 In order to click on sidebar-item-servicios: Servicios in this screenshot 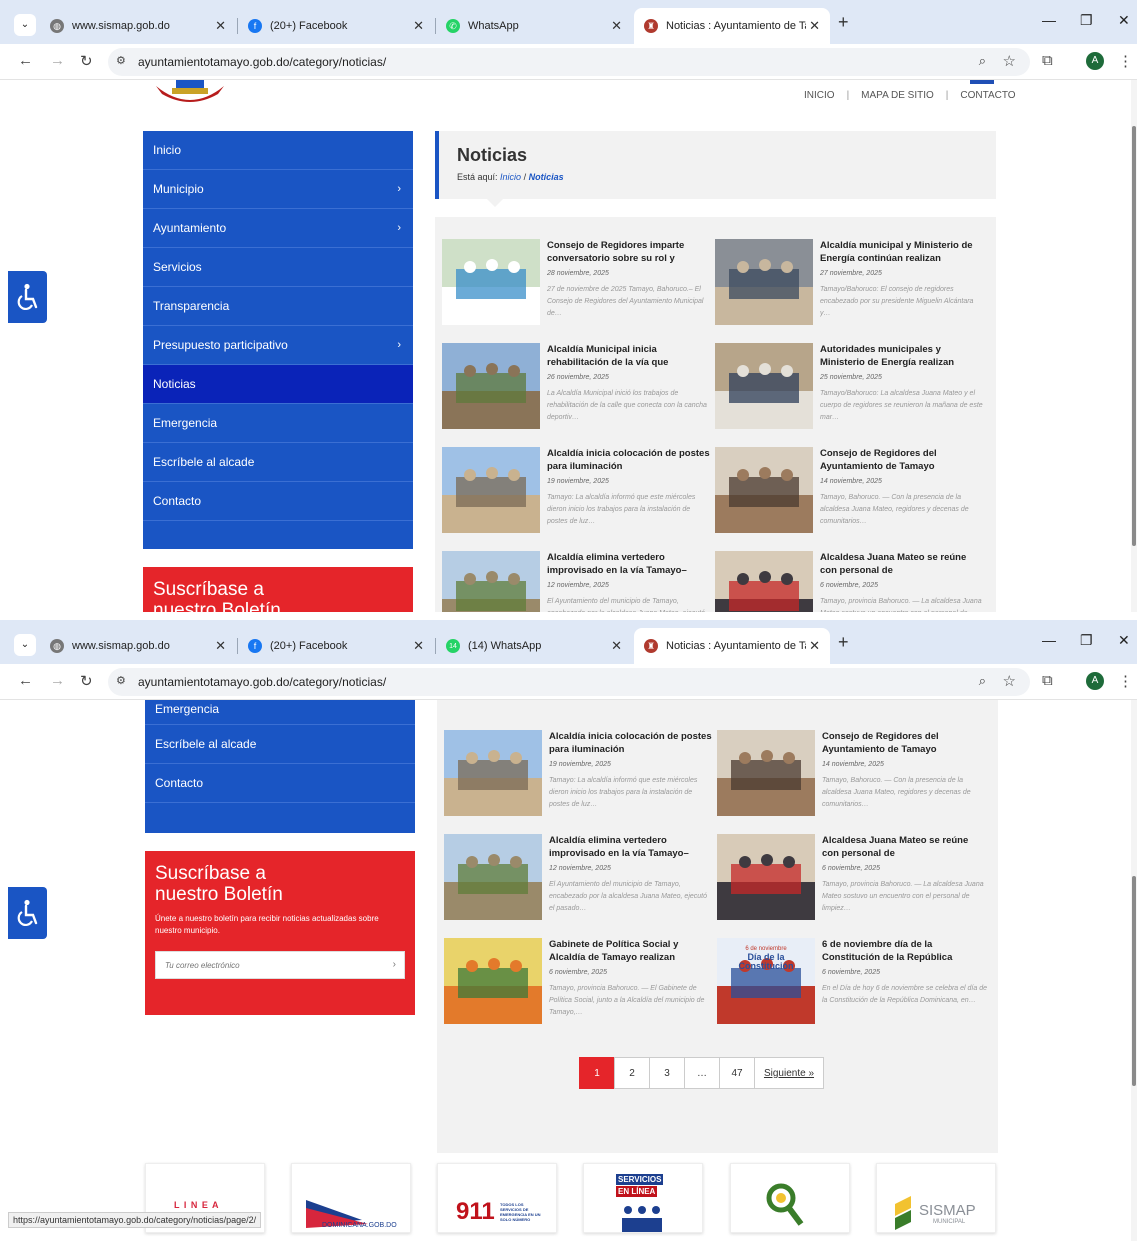, I will do `click(278, 267)`.